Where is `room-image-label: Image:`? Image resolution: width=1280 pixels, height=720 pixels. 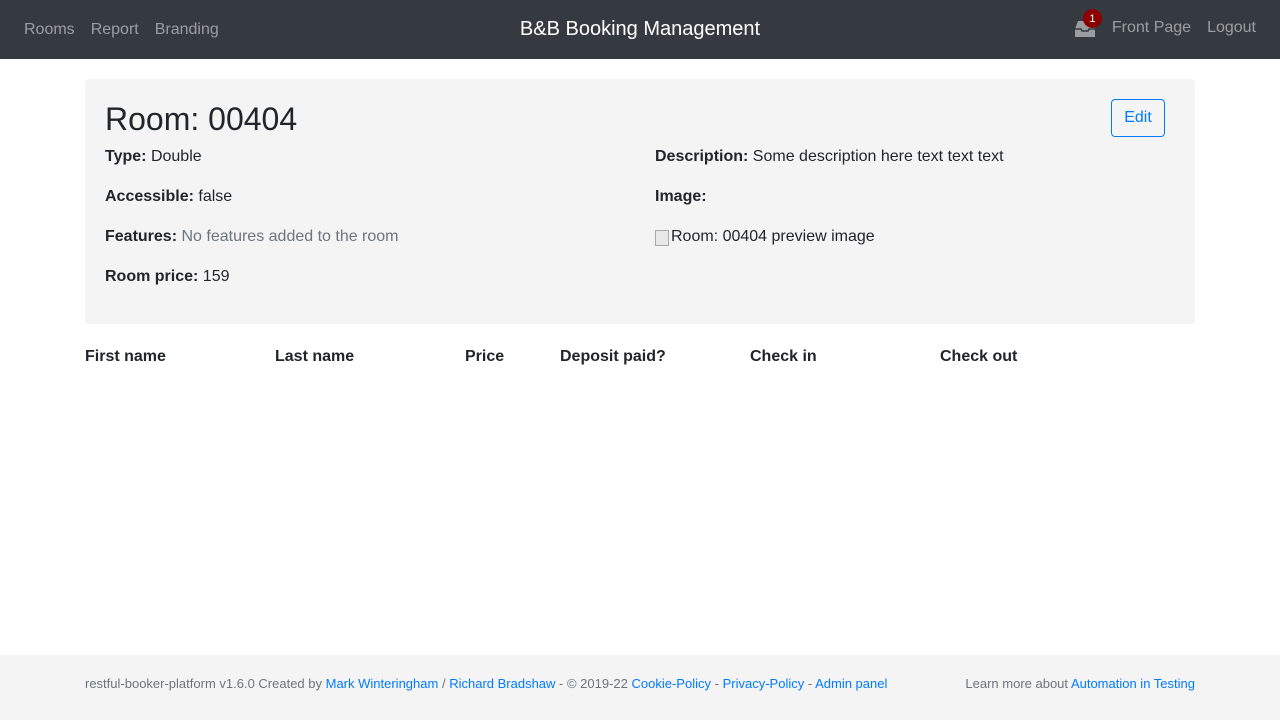
room-image-label: Image: is located at coordinates (681, 196).